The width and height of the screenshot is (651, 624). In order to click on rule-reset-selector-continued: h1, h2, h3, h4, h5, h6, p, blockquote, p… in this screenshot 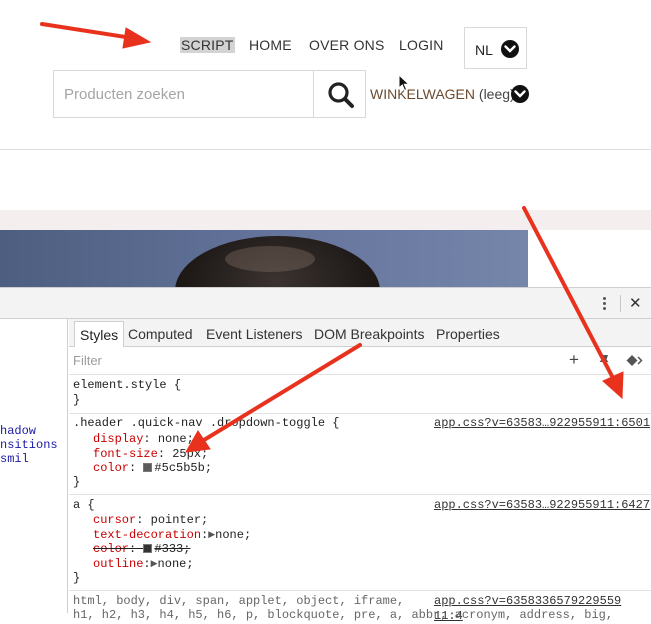, I will do `click(343, 615)`.